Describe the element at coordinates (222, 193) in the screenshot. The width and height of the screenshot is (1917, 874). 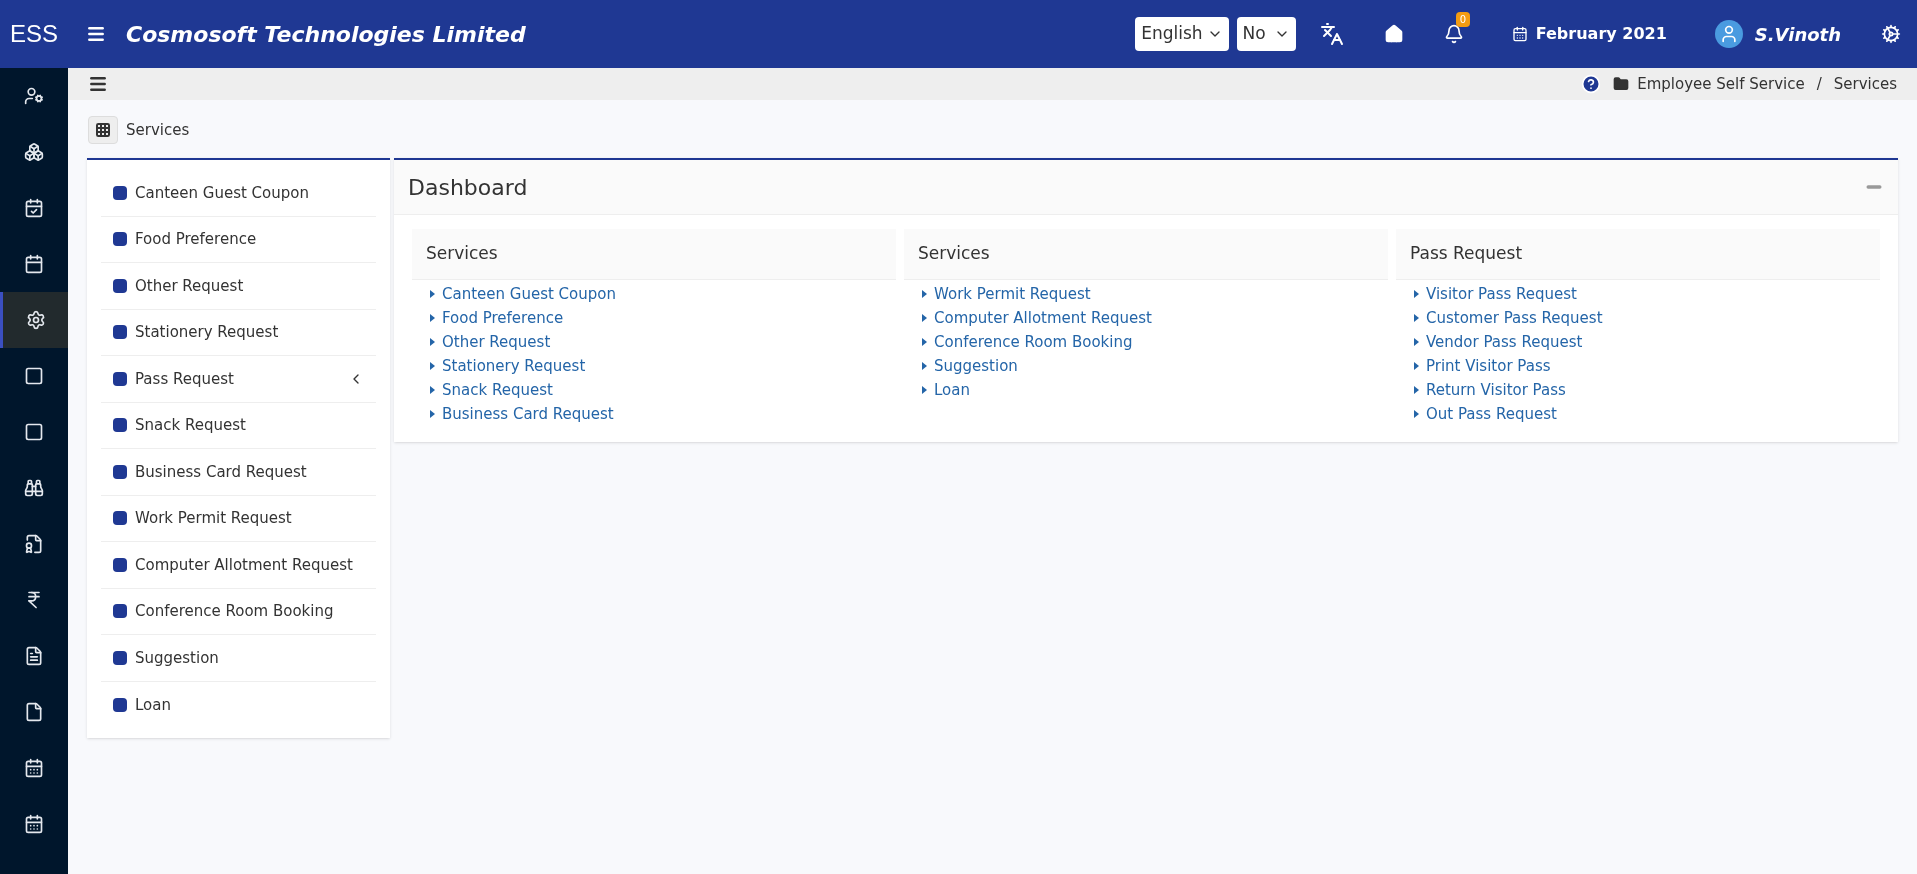
I see `menu-label: Canteen Guest Coupon` at that location.